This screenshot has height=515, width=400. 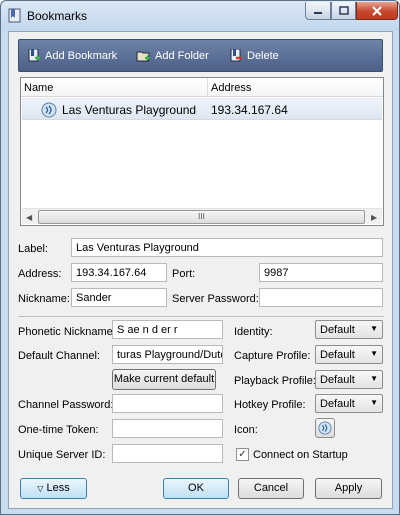 I want to click on label-label: Label:, so click(x=33, y=249).